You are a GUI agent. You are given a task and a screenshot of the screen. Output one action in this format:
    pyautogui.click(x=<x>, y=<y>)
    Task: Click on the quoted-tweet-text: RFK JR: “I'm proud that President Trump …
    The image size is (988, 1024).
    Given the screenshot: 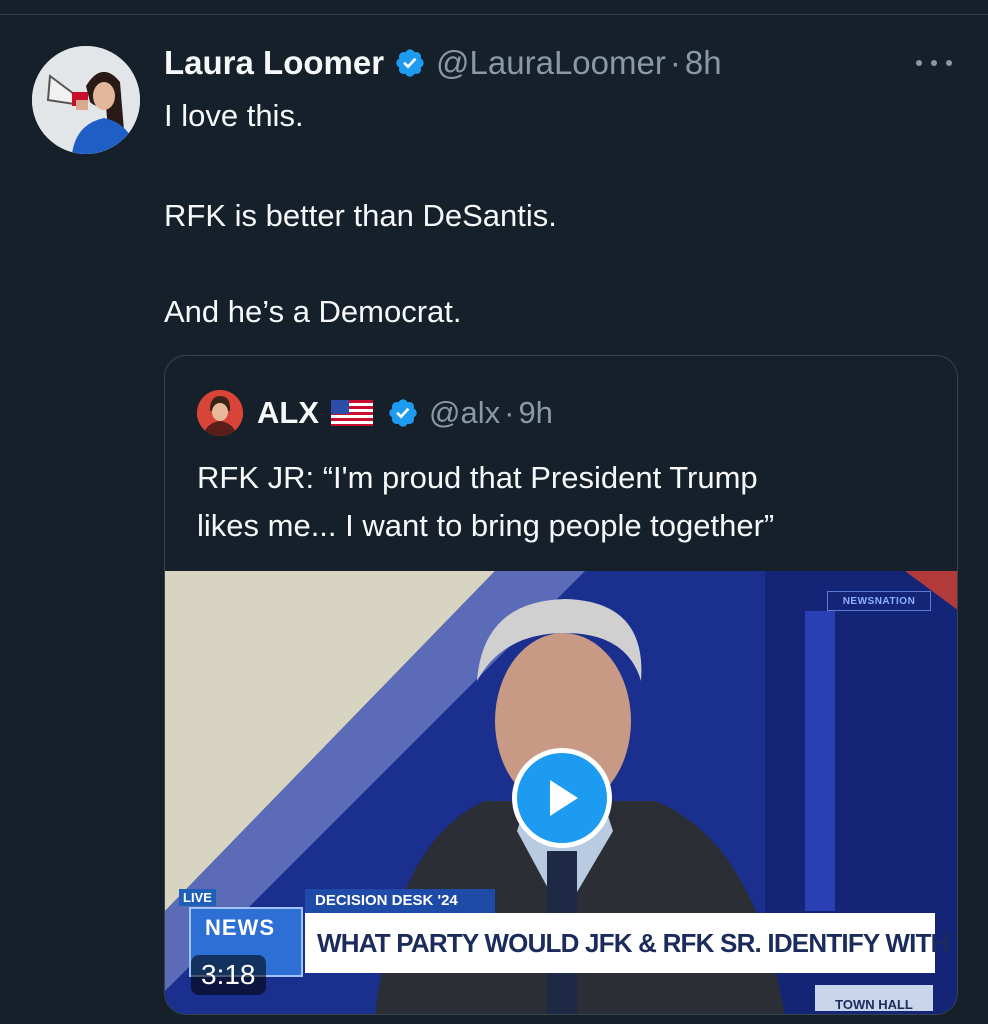 What is the action you would take?
    pyautogui.click(x=485, y=502)
    